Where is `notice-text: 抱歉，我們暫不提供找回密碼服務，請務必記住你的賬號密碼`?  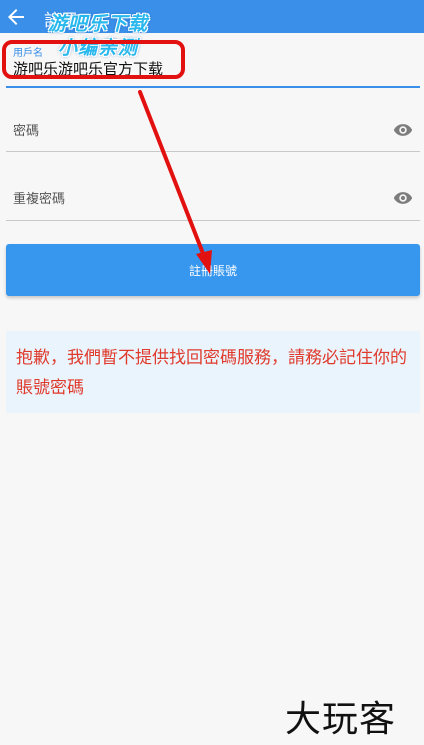
notice-text: 抱歉，我們暫不提供找回密碼服務，請務必記住你的賬號密碼 is located at coordinates (211, 373).